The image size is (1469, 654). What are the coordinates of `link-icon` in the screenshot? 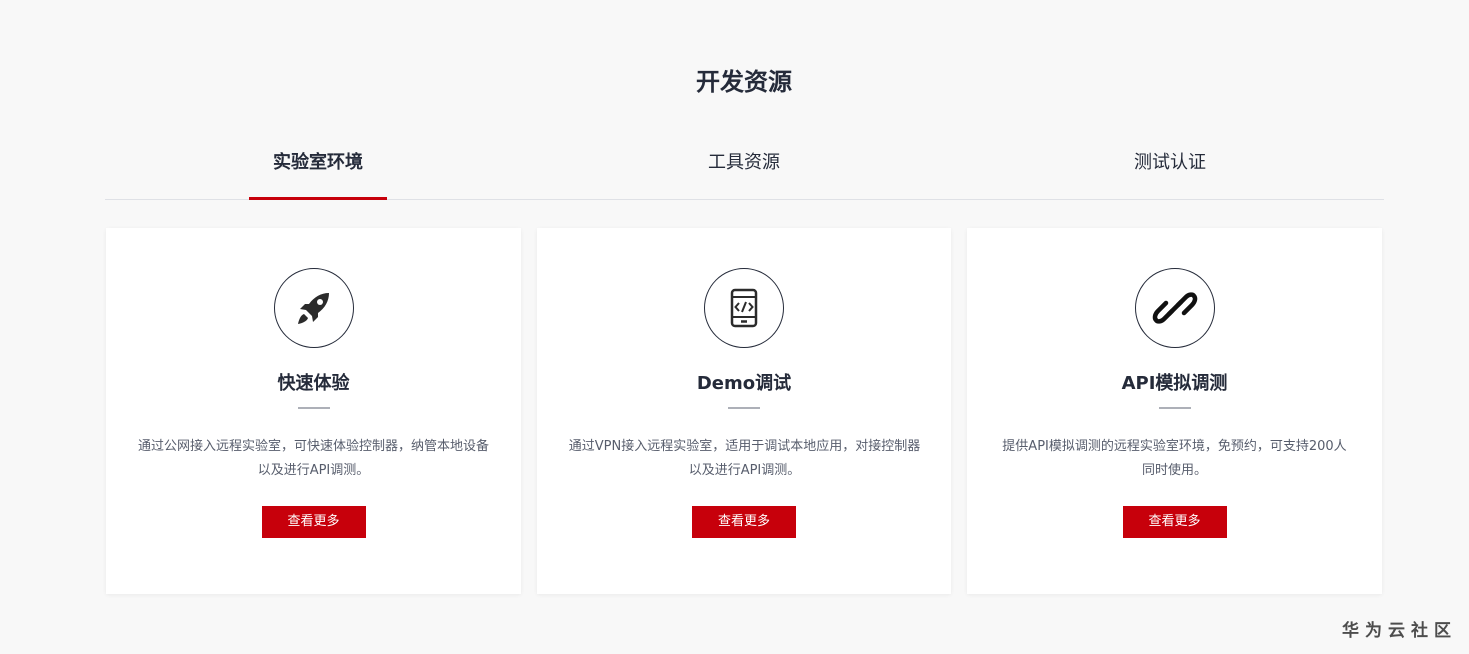 It's located at (1174, 308).